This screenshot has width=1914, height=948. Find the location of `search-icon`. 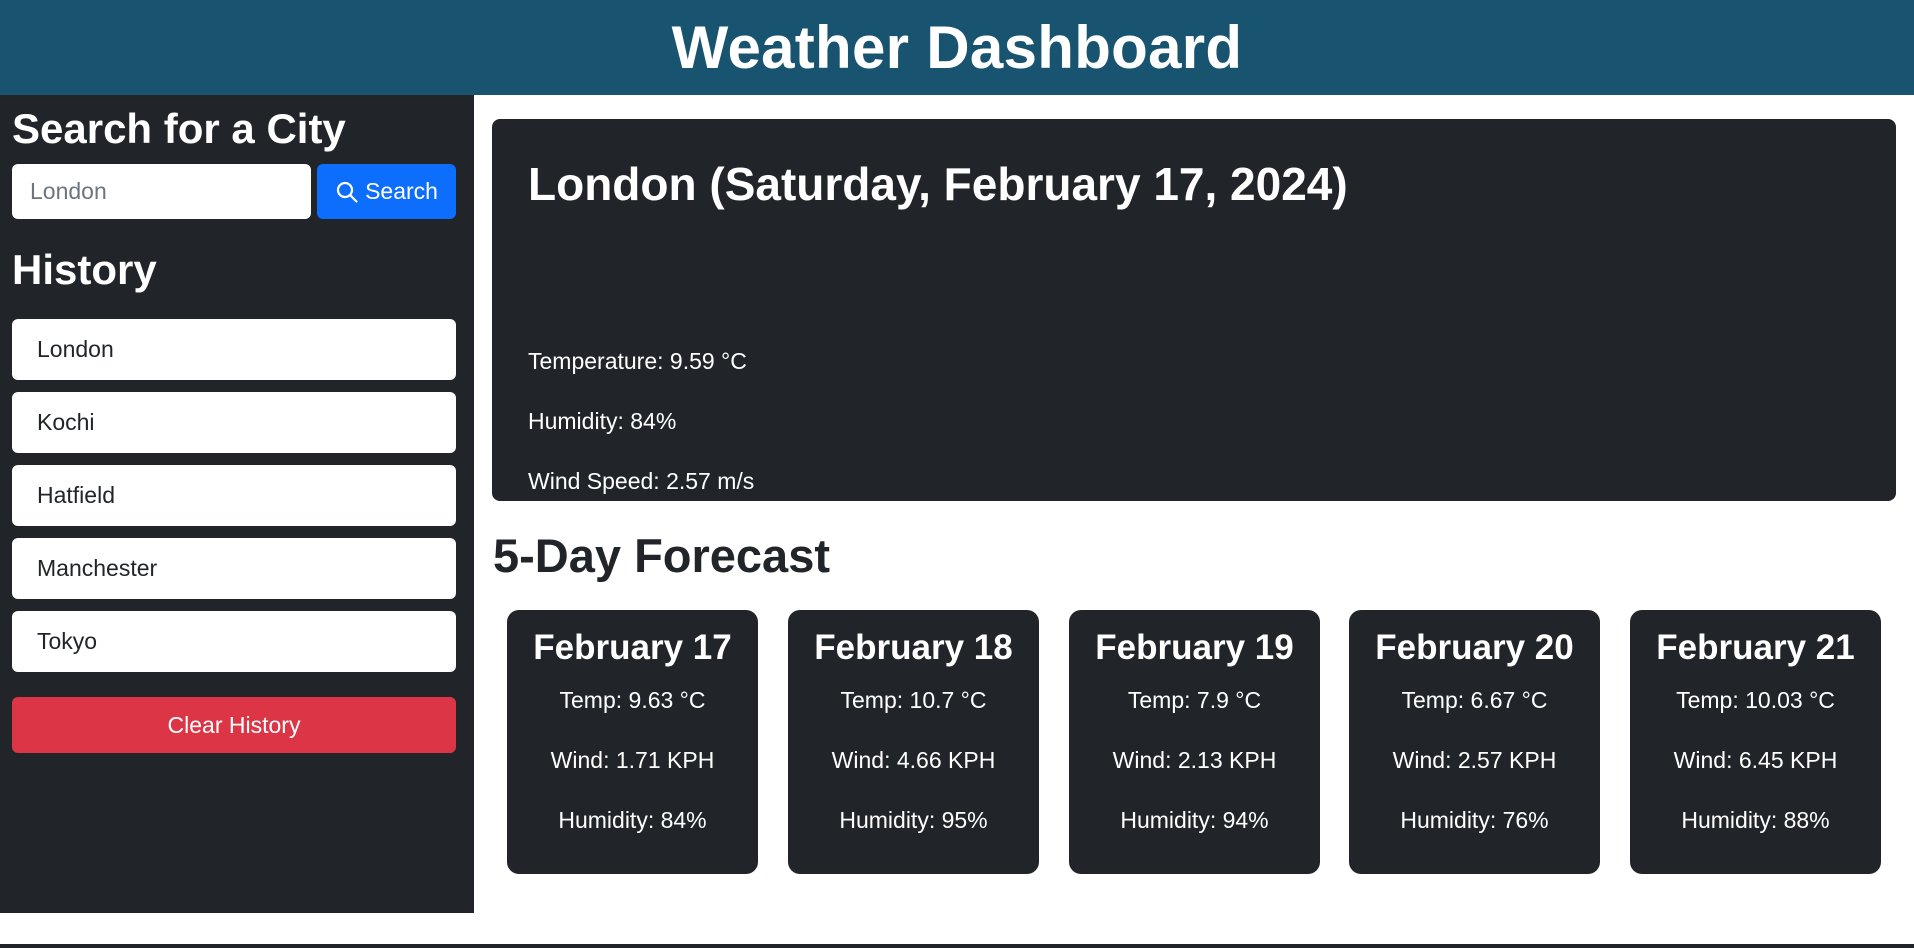

search-icon is located at coordinates (347, 192).